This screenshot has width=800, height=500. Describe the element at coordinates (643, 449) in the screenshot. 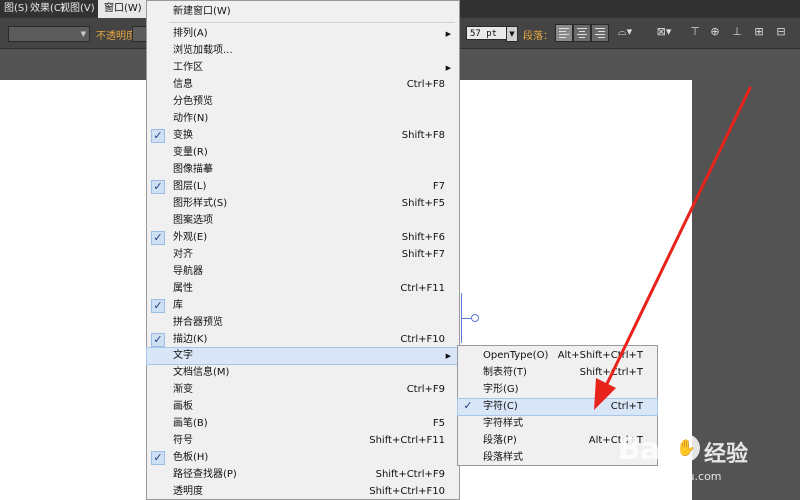

I see `watermark-brand: Bai` at that location.